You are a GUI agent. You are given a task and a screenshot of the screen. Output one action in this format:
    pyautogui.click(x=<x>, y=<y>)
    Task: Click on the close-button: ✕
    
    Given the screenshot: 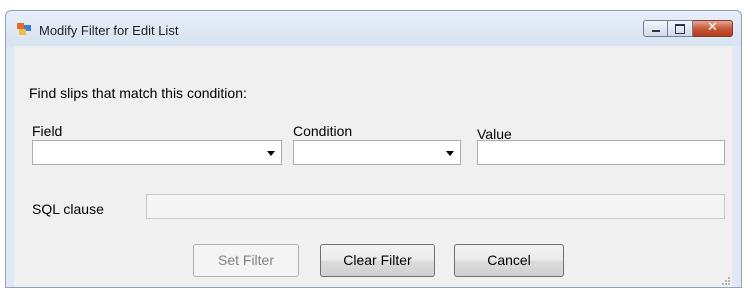 What is the action you would take?
    pyautogui.click(x=713, y=28)
    